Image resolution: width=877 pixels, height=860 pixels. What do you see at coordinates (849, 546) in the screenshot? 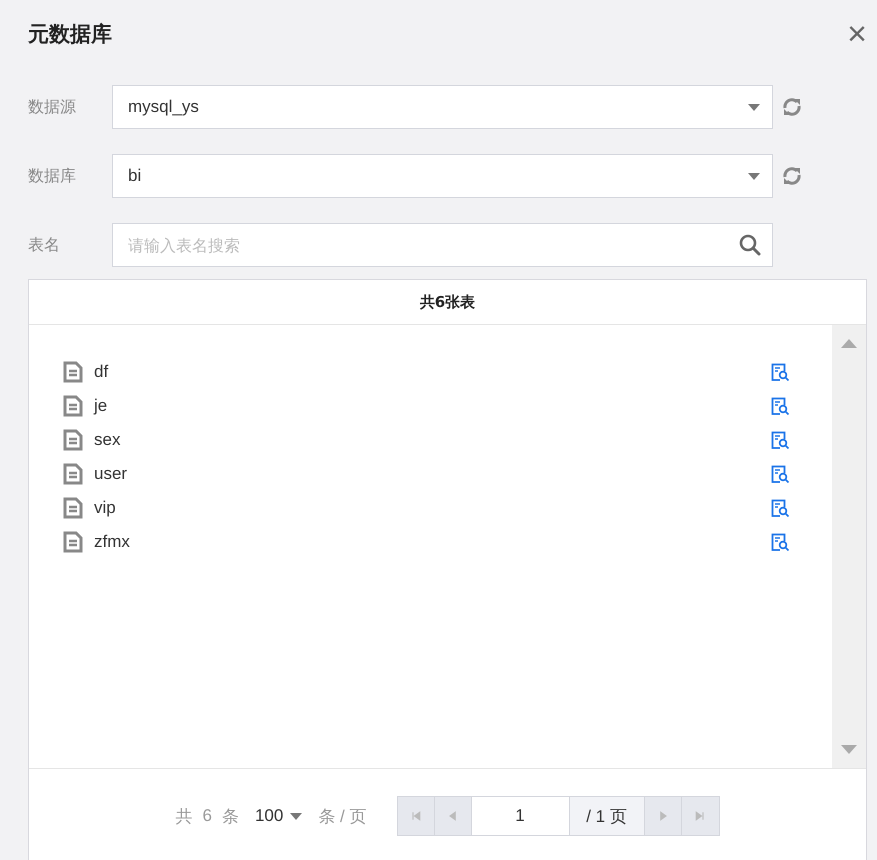
I see `scrollbar` at bounding box center [849, 546].